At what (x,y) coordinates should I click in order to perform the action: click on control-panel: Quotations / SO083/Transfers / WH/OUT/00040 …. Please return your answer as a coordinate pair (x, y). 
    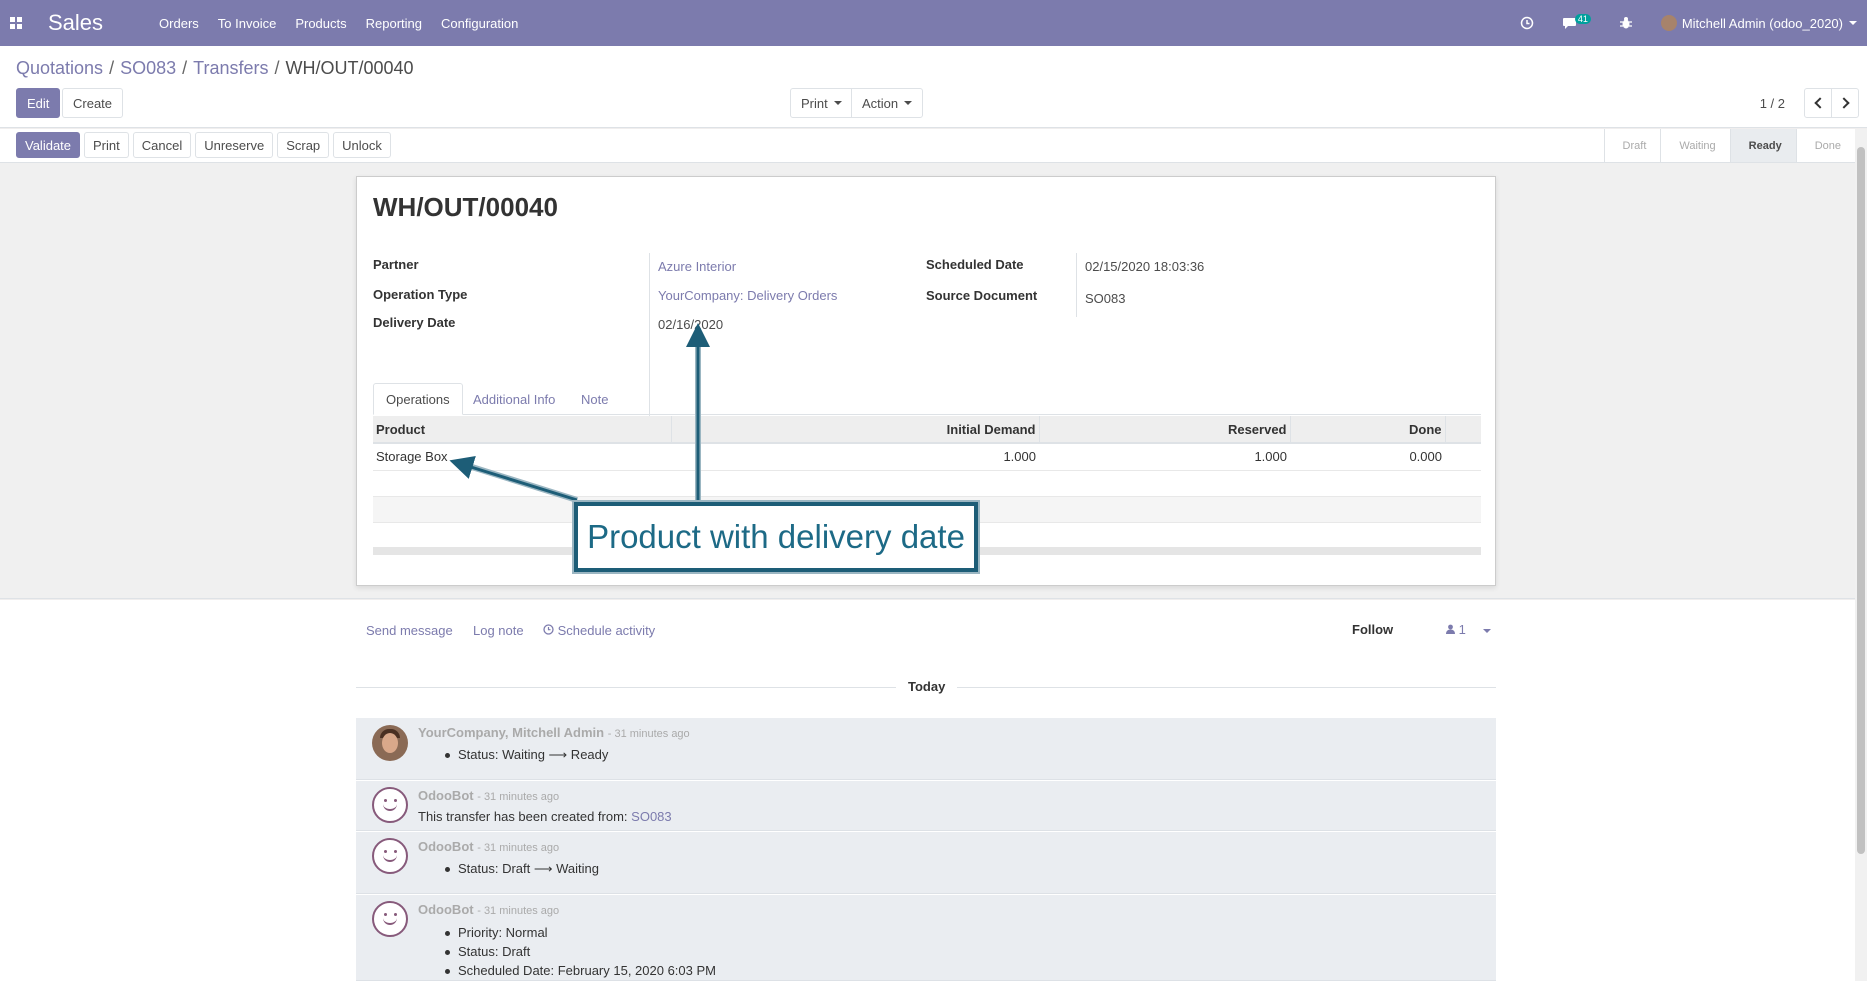
    Looking at the image, I should click on (933, 87).